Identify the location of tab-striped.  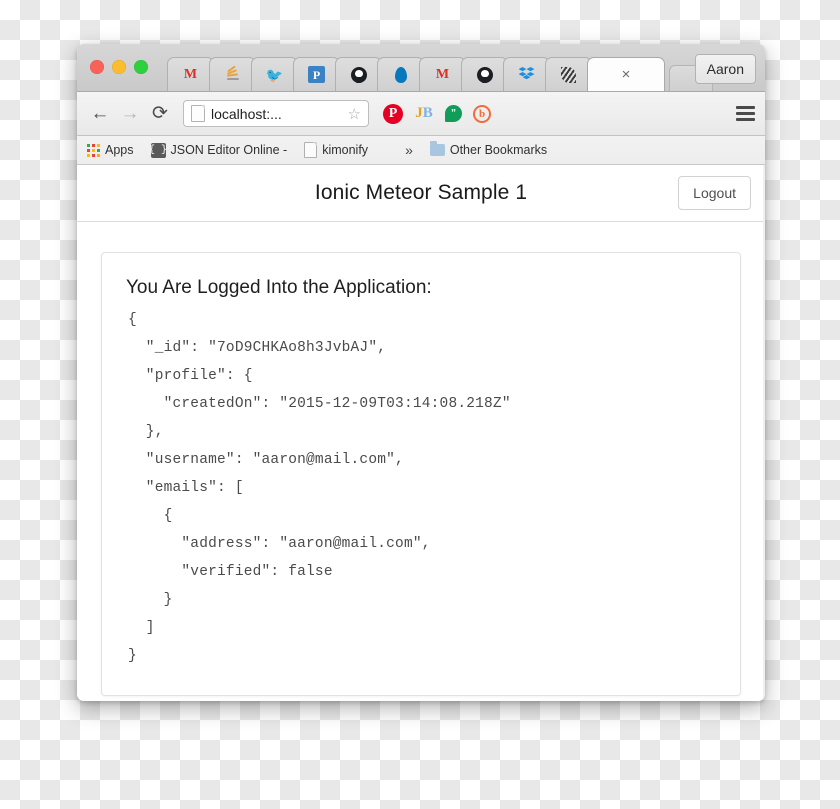
(568, 74).